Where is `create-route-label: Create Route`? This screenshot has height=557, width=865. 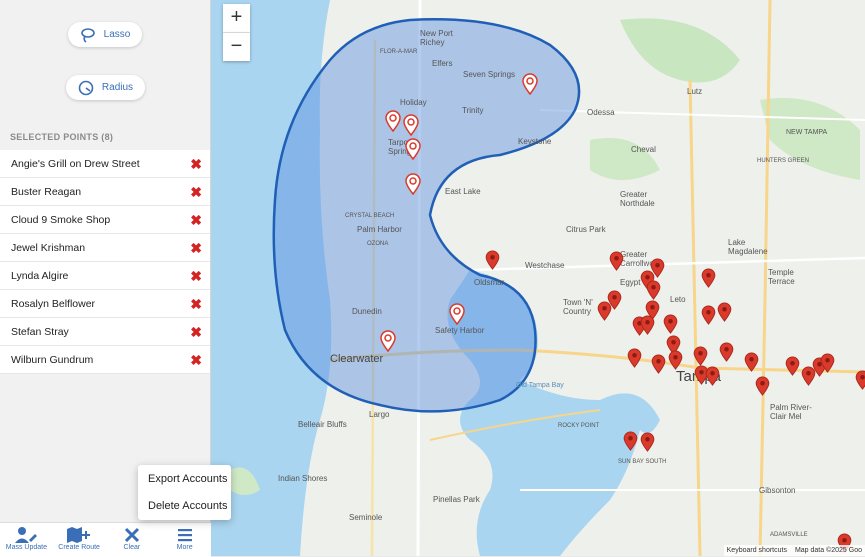
create-route-label: Create Route is located at coordinates (79, 547).